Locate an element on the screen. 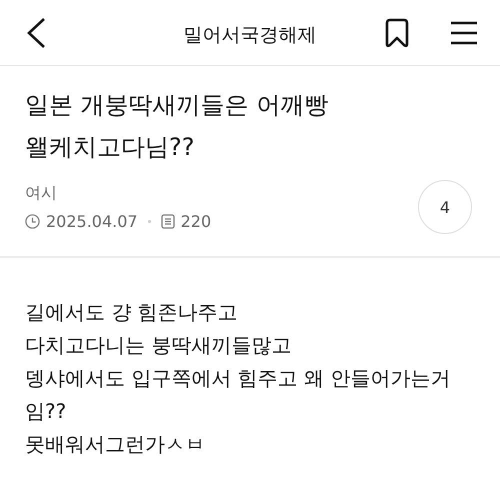  back-icon is located at coordinates (36, 32).